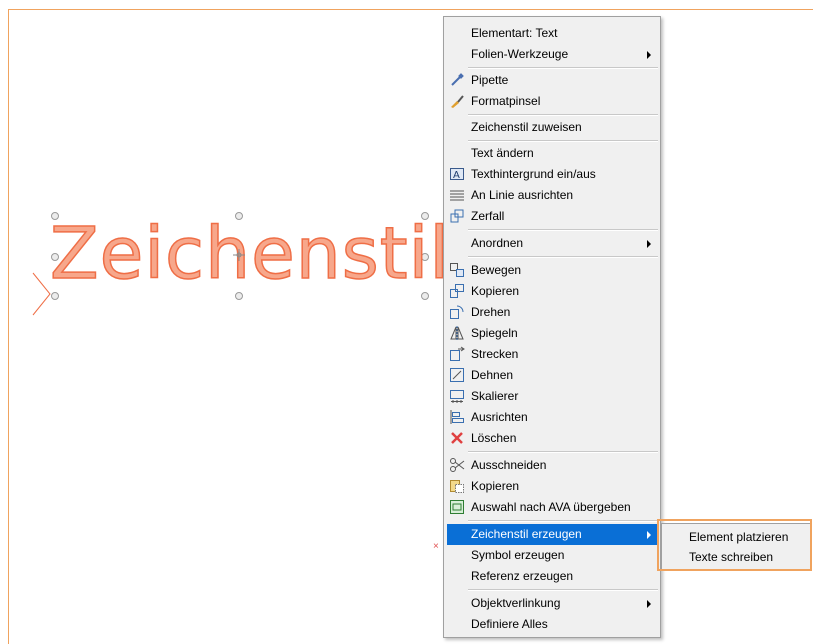 The height and width of the screenshot is (644, 813). What do you see at coordinates (457, 216) in the screenshot?
I see `explode-icon` at bounding box center [457, 216].